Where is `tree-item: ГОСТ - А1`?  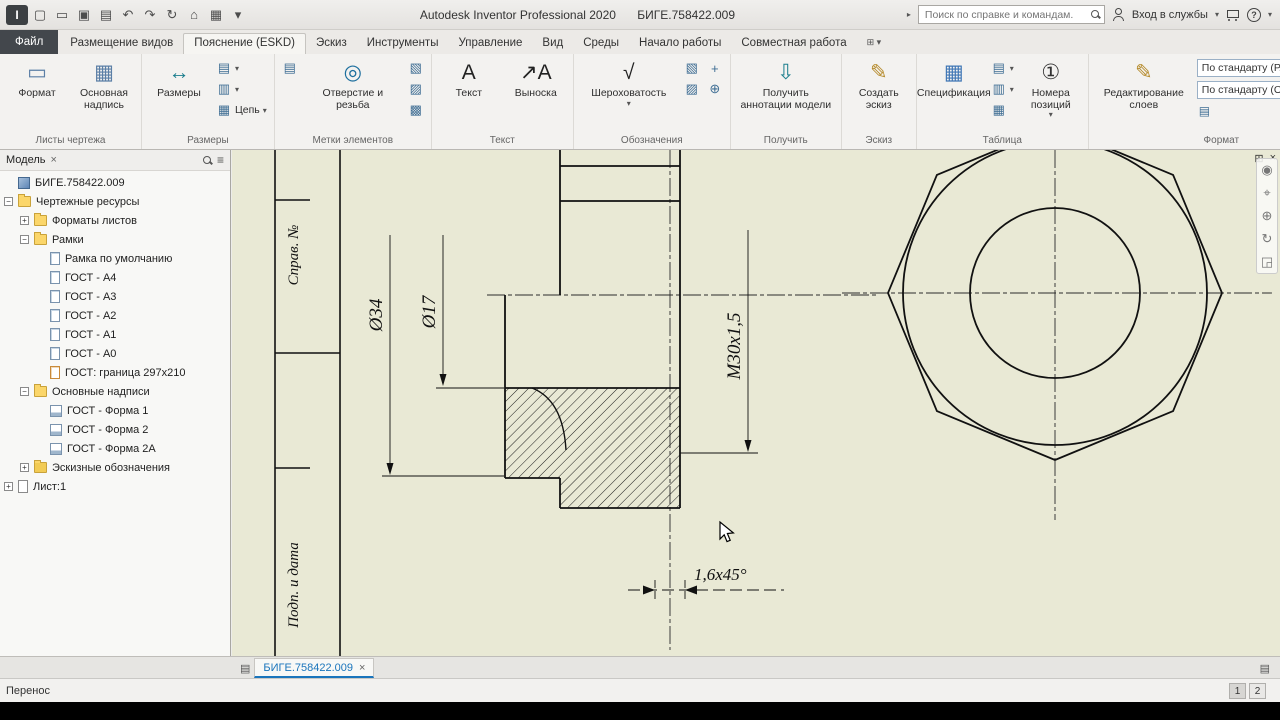 tree-item: ГОСТ - А1 is located at coordinates (115, 334).